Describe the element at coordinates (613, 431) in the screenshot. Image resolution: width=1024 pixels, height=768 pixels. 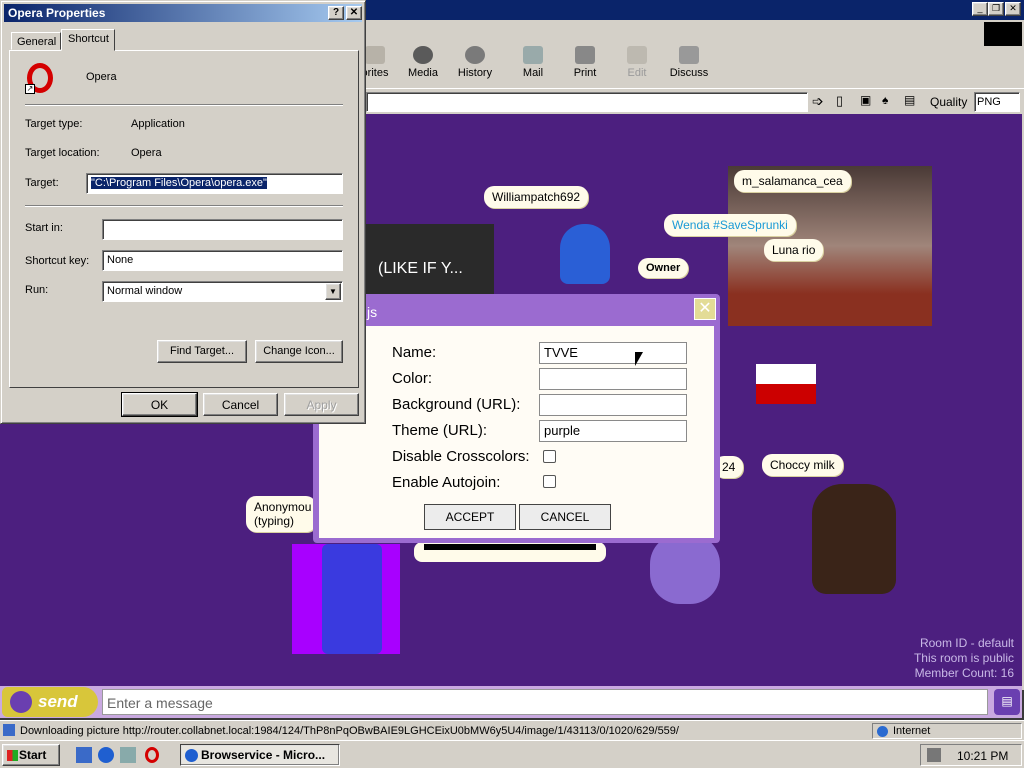
I see `theme-input: purple` at that location.